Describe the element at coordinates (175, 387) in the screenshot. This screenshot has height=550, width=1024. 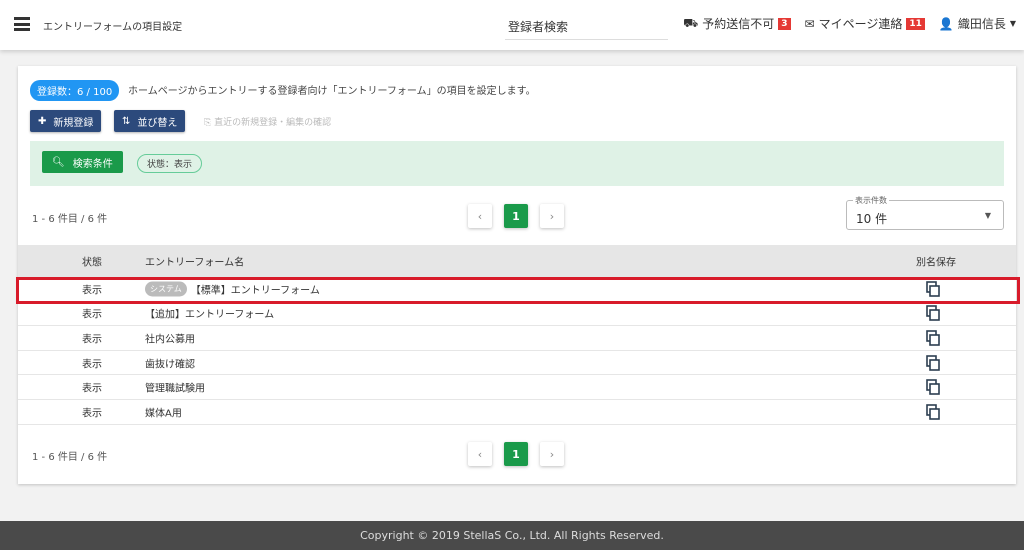
I see `row-name: 管理職試験用` at that location.